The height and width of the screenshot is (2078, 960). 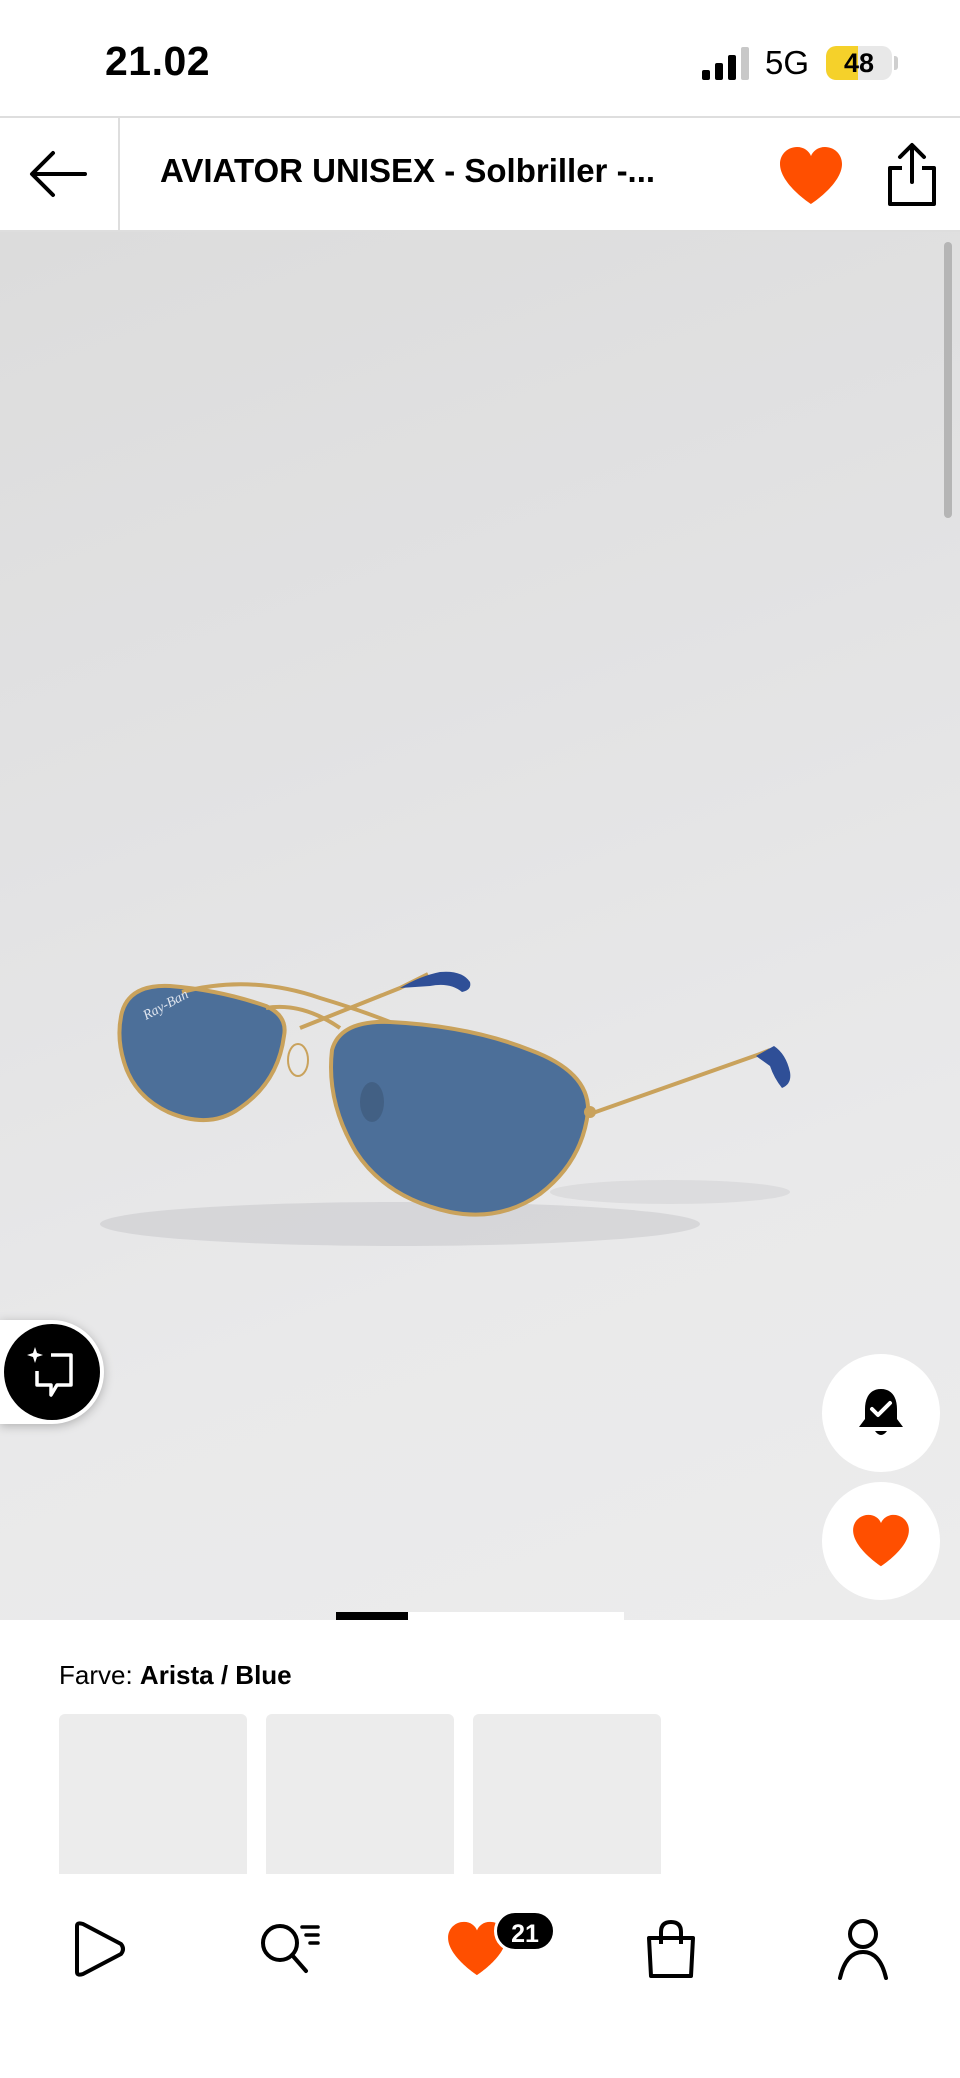 I want to click on battery-icon: 48, so click(x=859, y=63).